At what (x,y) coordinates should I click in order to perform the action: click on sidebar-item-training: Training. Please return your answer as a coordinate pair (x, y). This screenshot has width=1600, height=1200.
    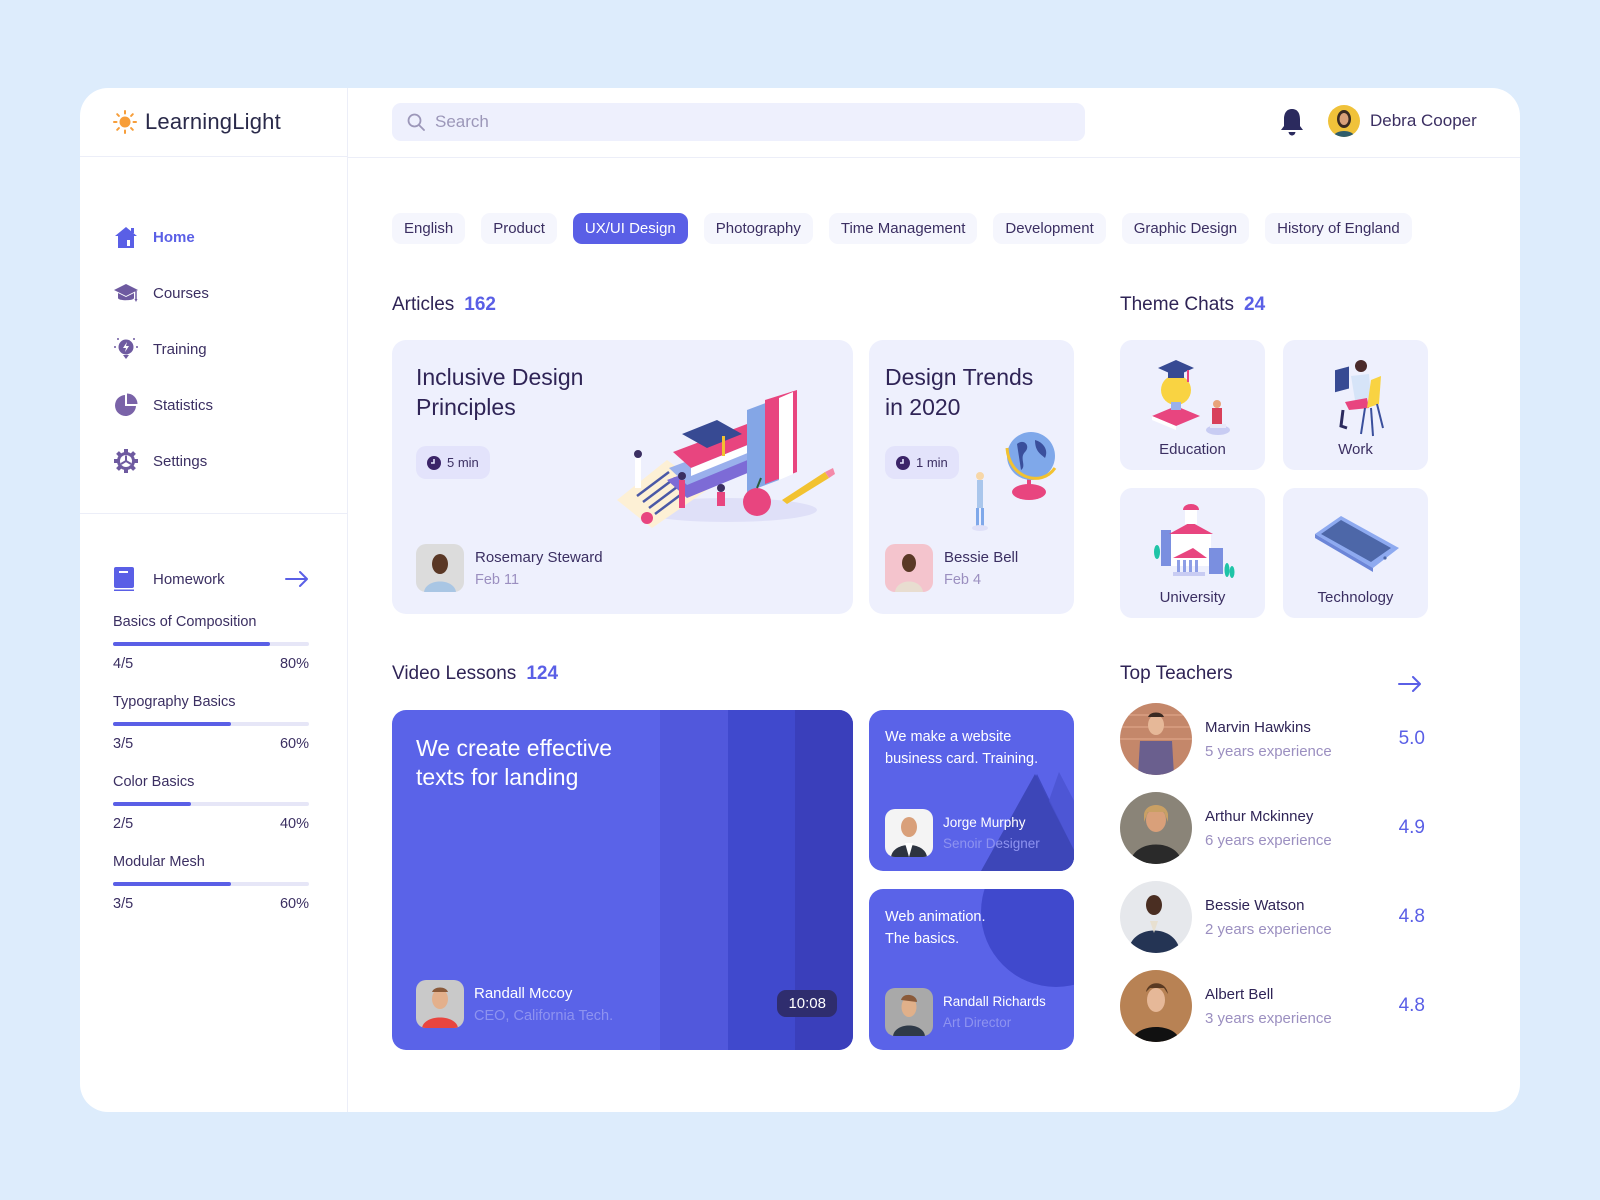
    Looking at the image, I should click on (230, 349).